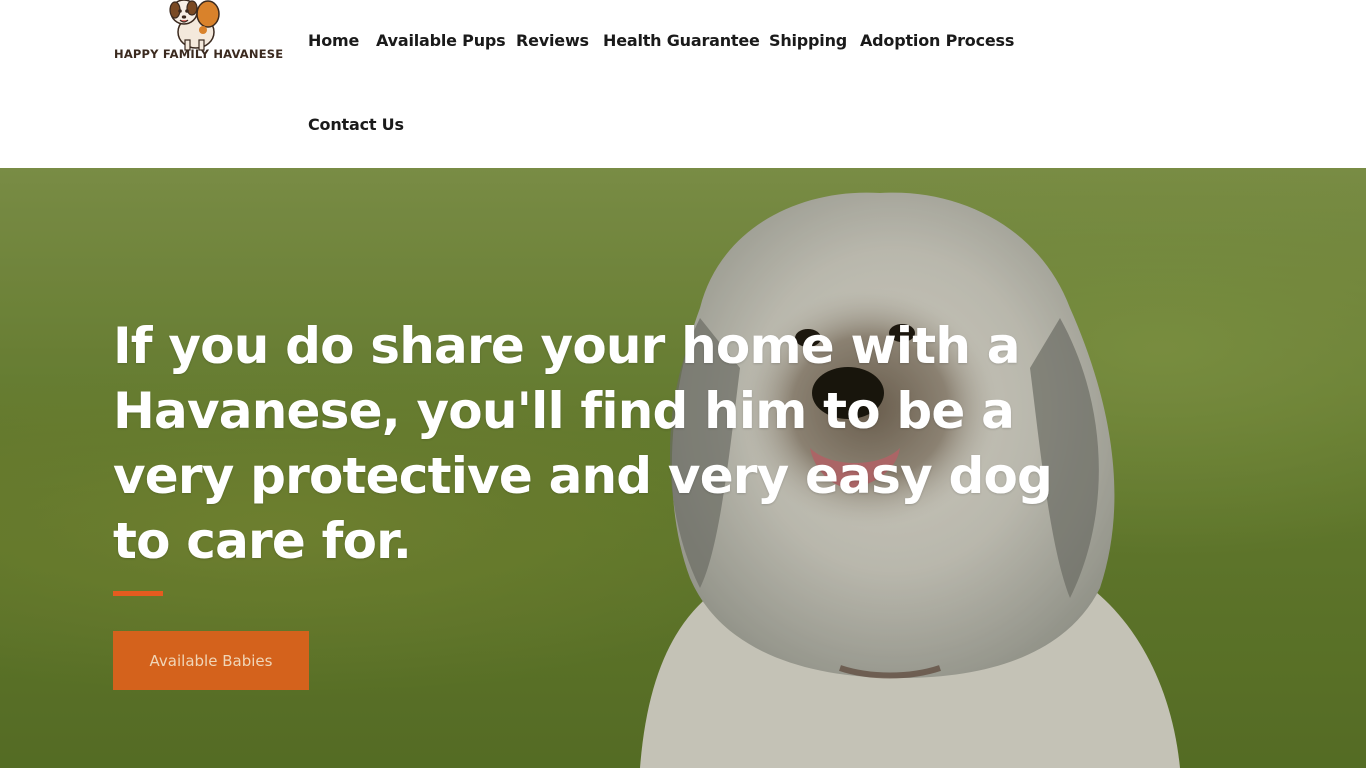  Describe the element at coordinates (138, 593) in the screenshot. I see `headline-accent-line` at that location.